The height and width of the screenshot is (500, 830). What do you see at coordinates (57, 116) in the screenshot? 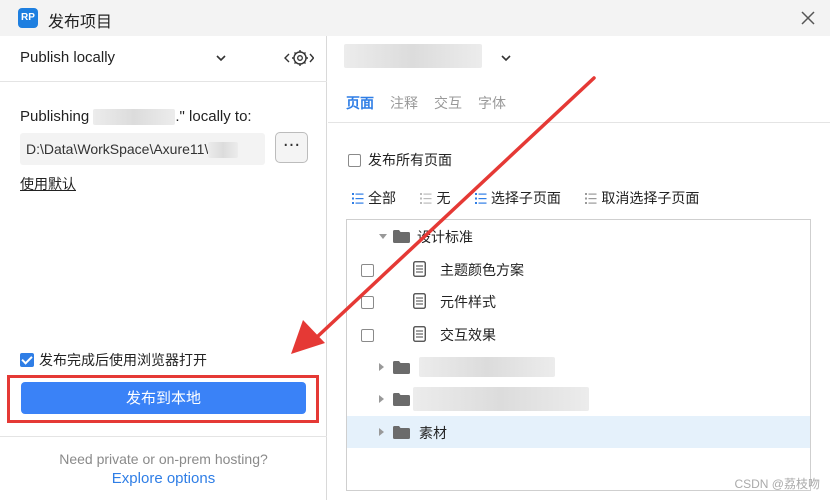
I see `publishing-prefix: Publishing` at bounding box center [57, 116].